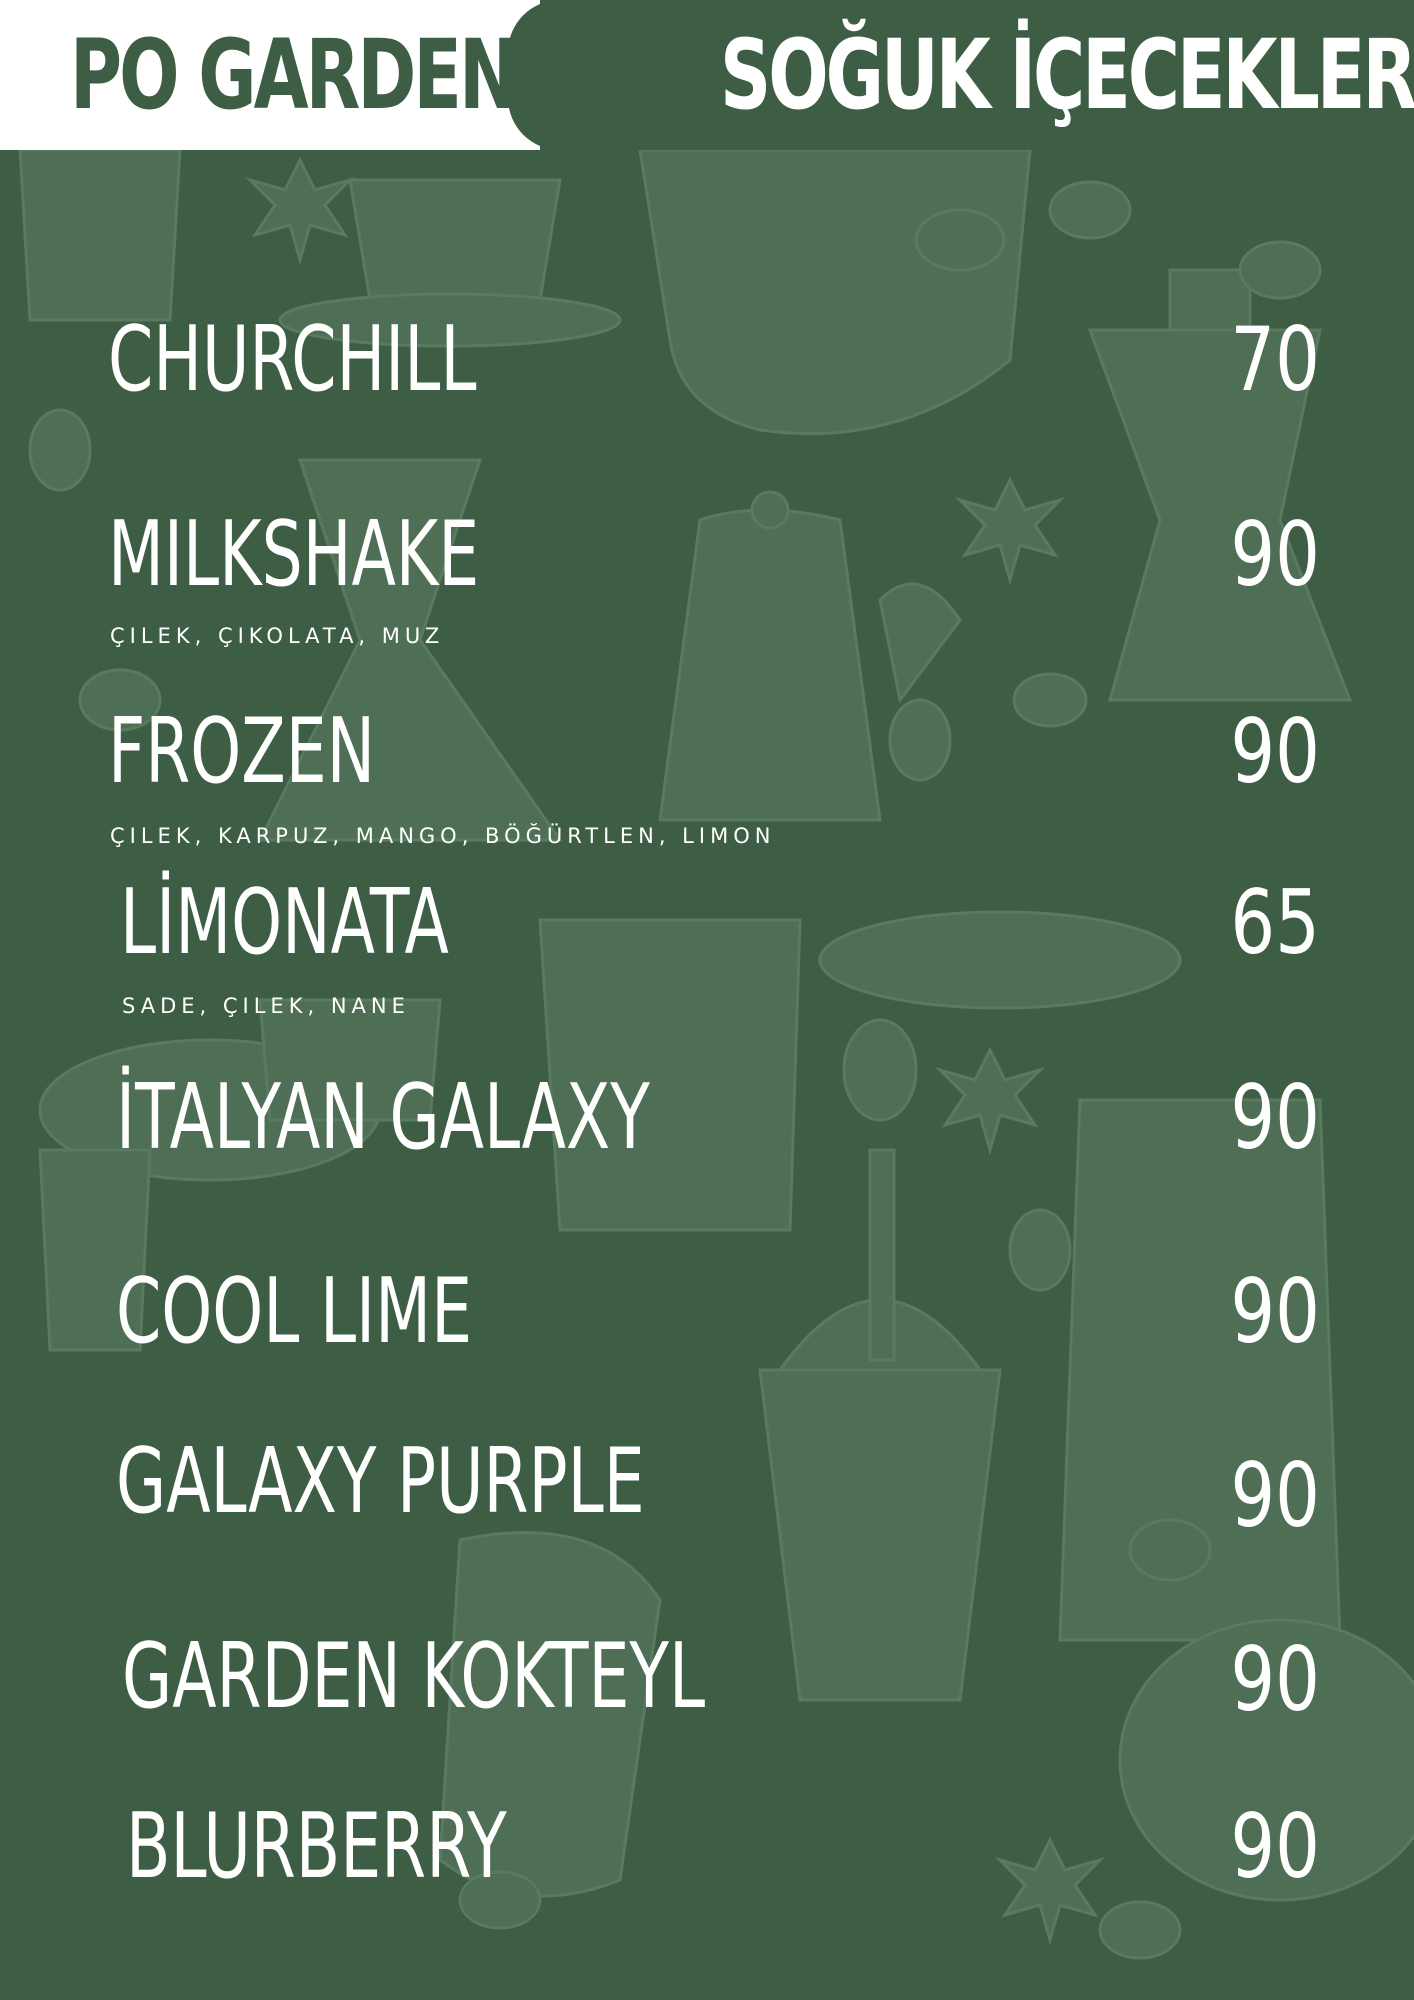  I want to click on menu-item-options: ÇILEK, KARPUZ, MANGO, BÖĞÜRTLEN, LIMON, so click(443, 836).